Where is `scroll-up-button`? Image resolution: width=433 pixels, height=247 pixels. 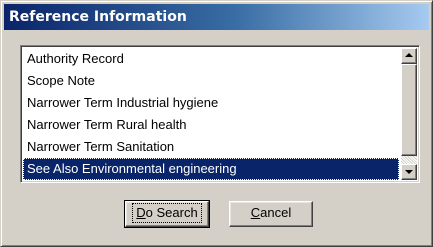 scroll-up-button is located at coordinates (409, 56).